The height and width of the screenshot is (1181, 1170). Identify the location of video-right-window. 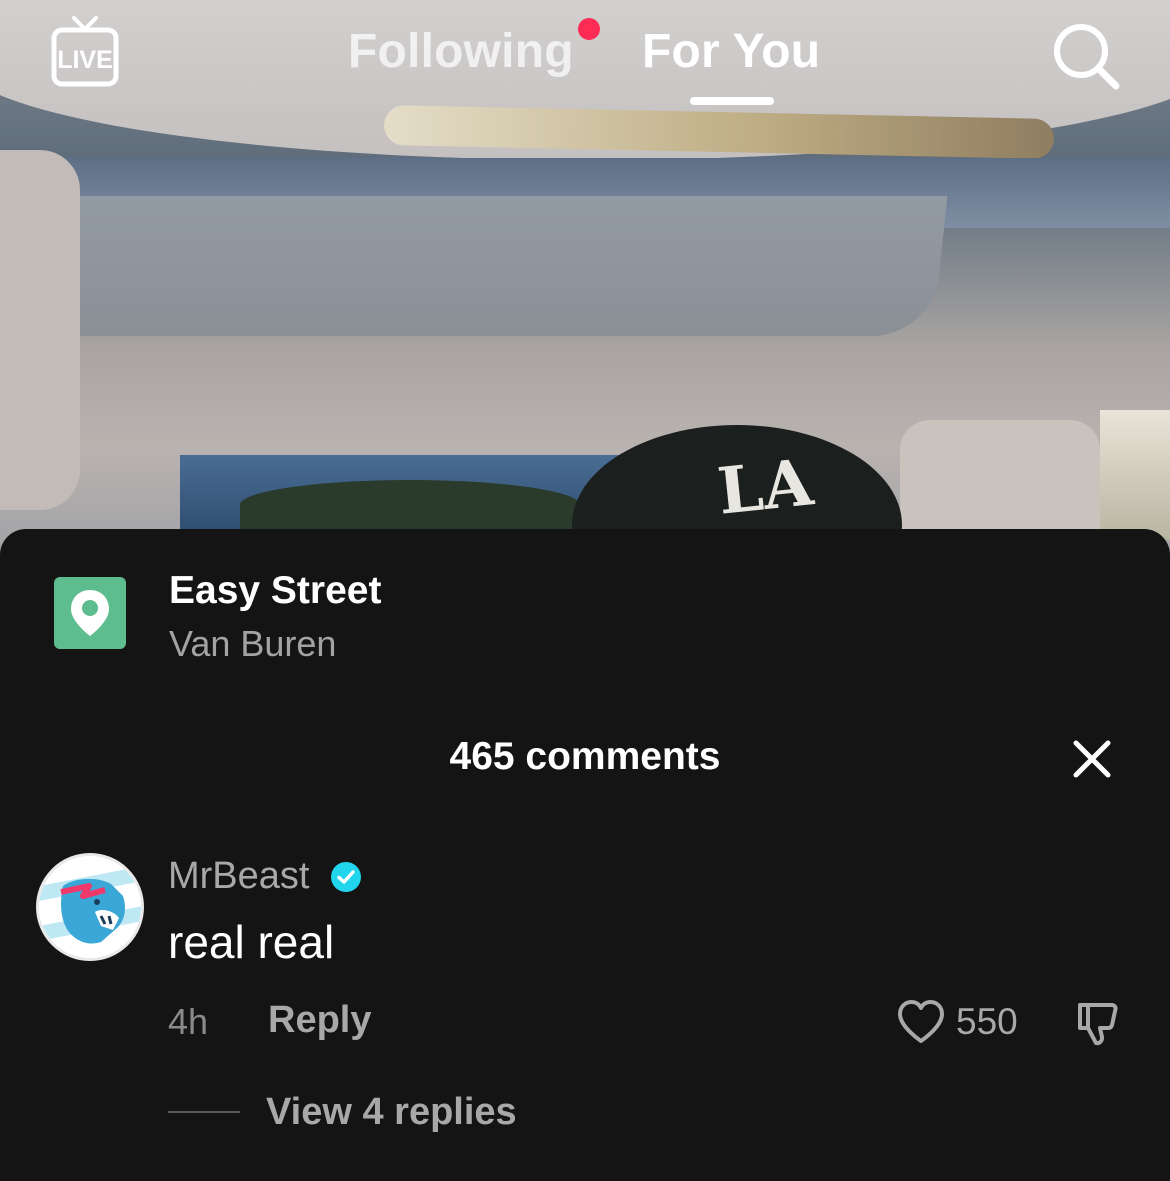
(1135, 475).